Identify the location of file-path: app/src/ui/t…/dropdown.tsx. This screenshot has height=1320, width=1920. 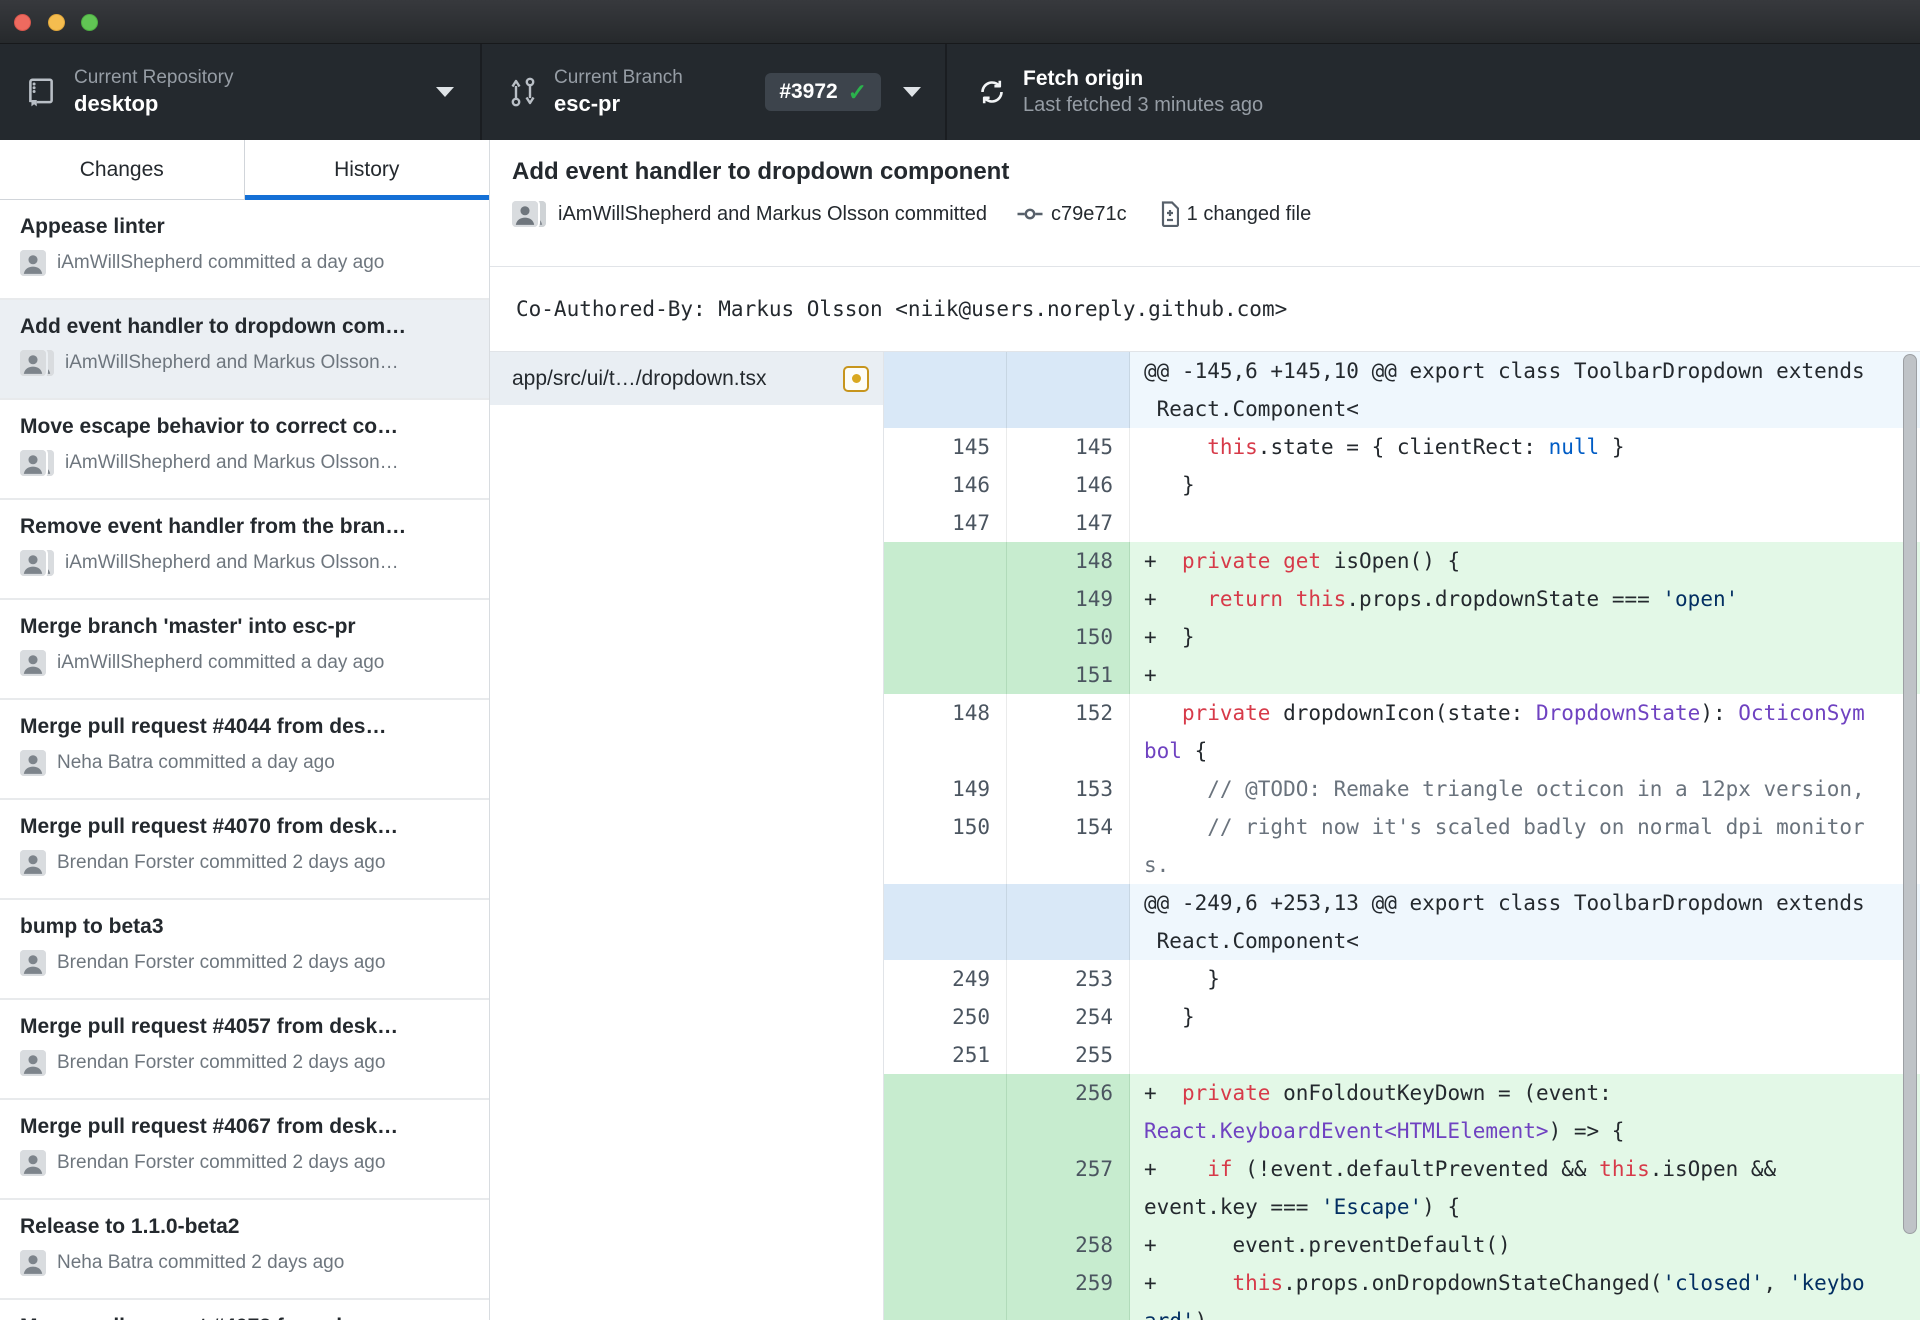
(639, 378).